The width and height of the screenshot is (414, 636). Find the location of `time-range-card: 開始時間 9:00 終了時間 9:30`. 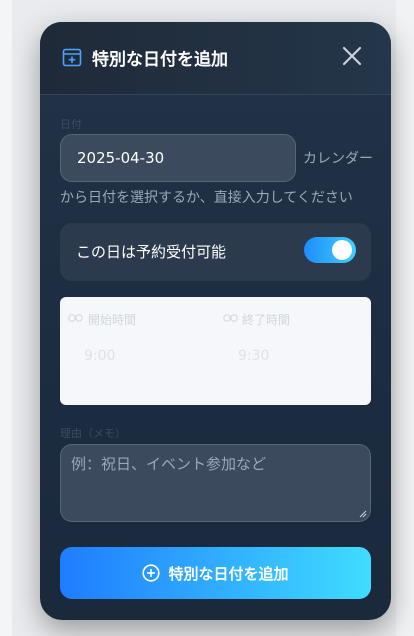

time-range-card: 開始時間 9:00 終了時間 9:30 is located at coordinates (215, 351).